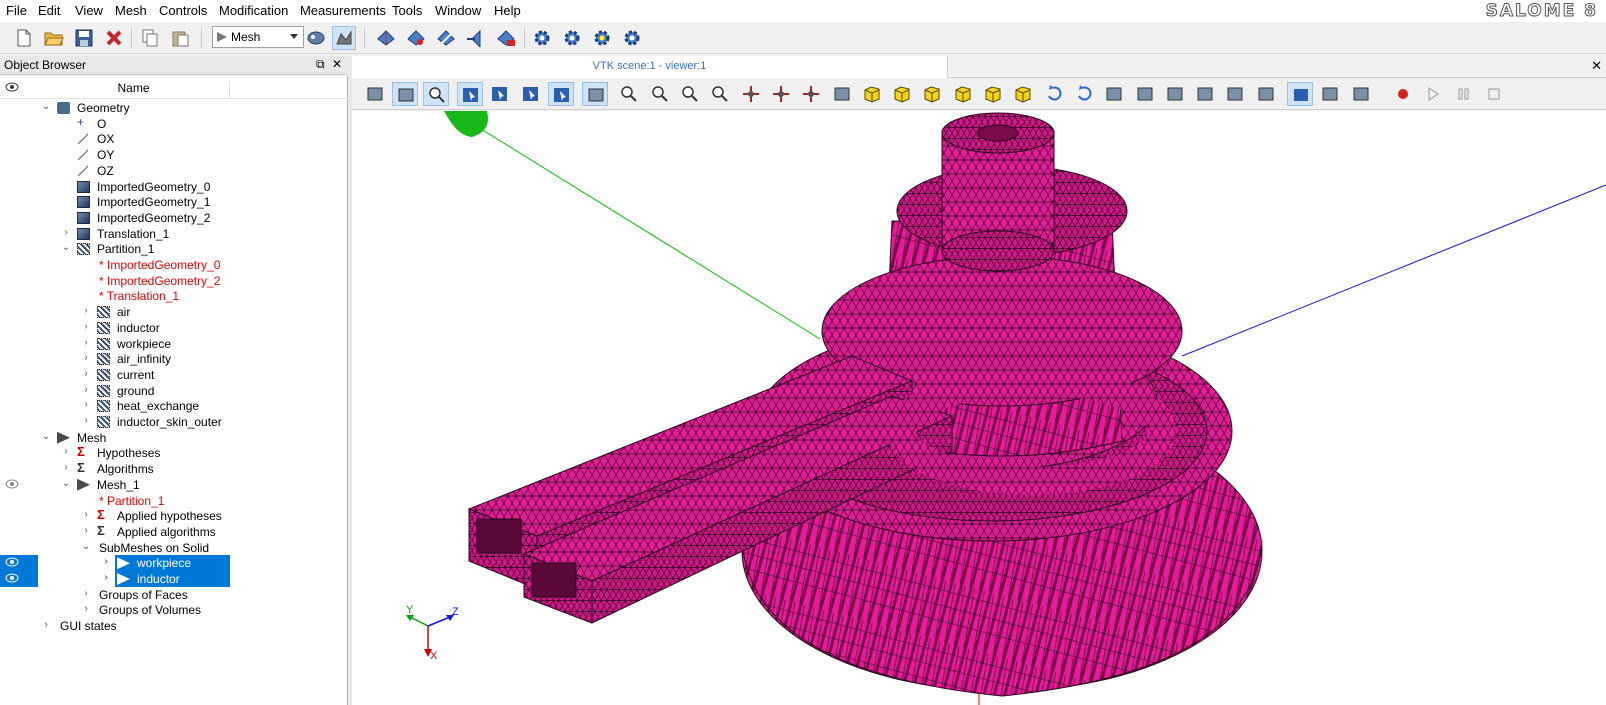 The width and height of the screenshot is (1606, 705). Describe the element at coordinates (1433, 94) in the screenshot. I see `play-icon` at that location.